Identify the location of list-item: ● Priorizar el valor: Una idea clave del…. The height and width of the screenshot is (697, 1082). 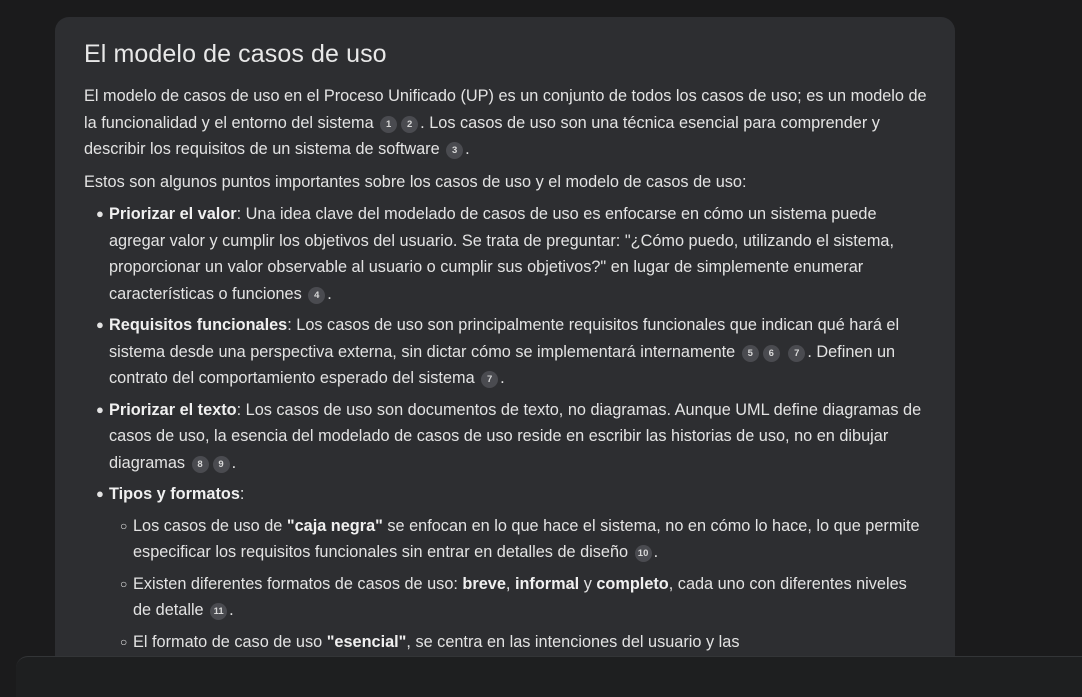
(505, 254).